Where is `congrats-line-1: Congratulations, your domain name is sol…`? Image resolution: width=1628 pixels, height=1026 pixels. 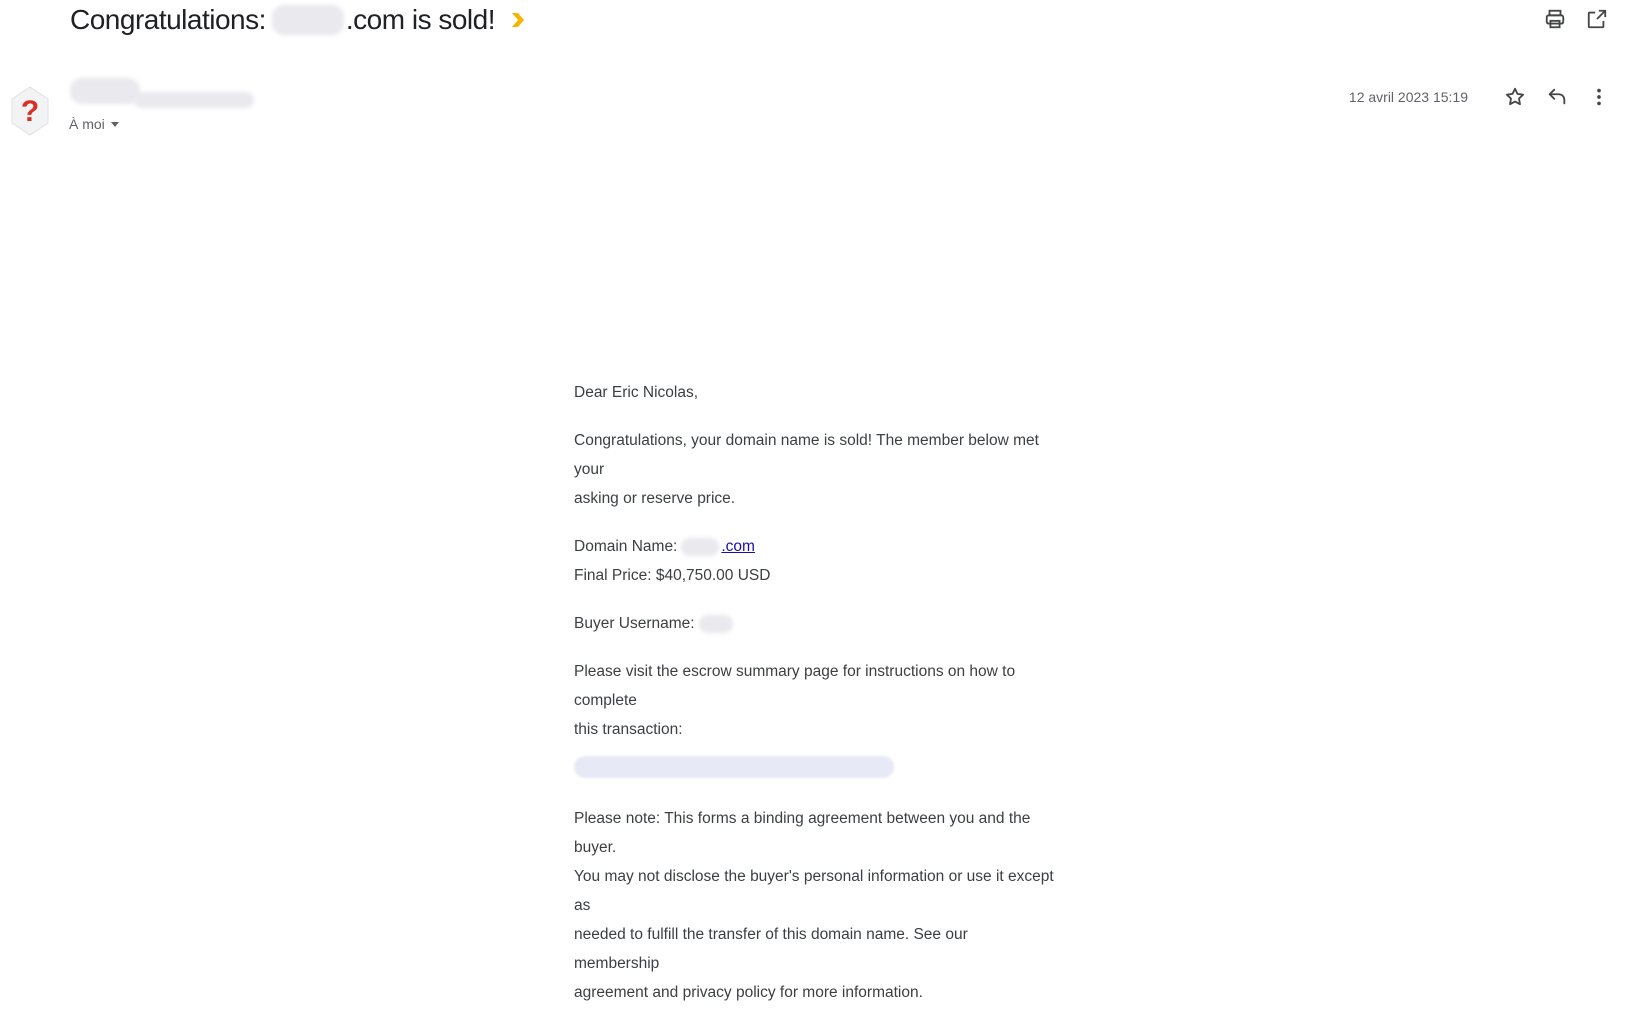 congrats-line-1: Congratulations, your domain name is sol… is located at coordinates (806, 455).